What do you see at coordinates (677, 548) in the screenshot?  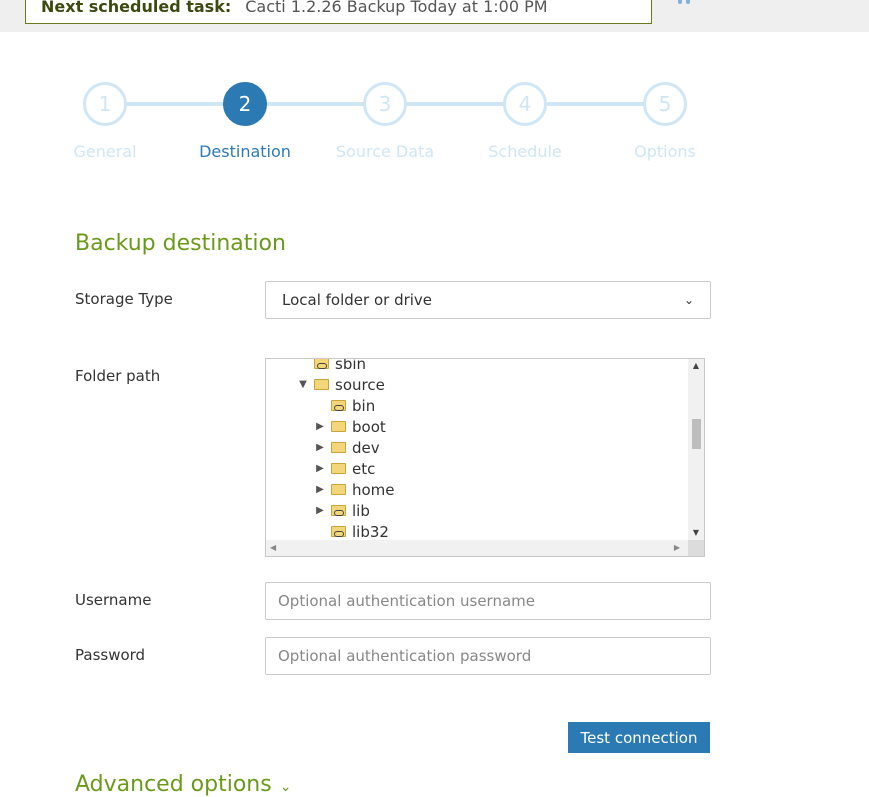 I see `scroll-right-icon: ▶` at bounding box center [677, 548].